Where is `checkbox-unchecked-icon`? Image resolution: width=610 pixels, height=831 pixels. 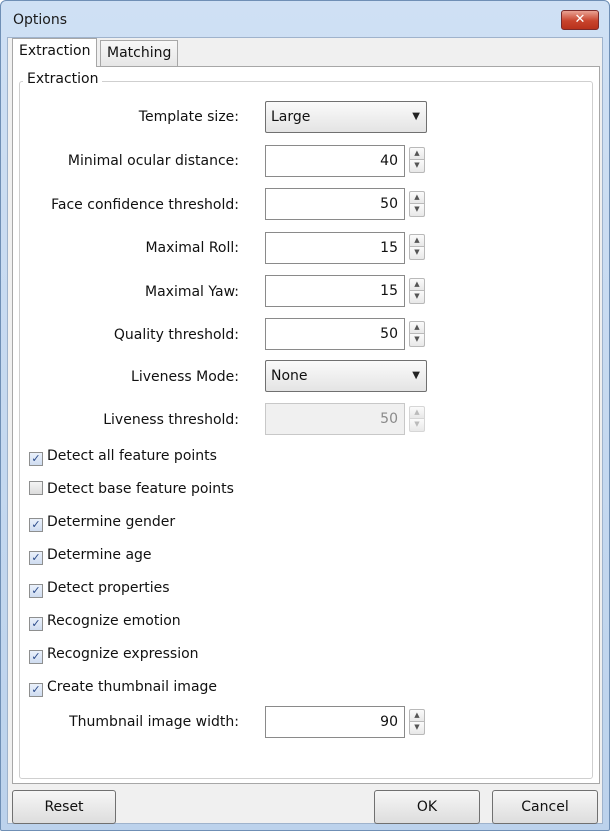
checkbox-unchecked-icon is located at coordinates (36, 488).